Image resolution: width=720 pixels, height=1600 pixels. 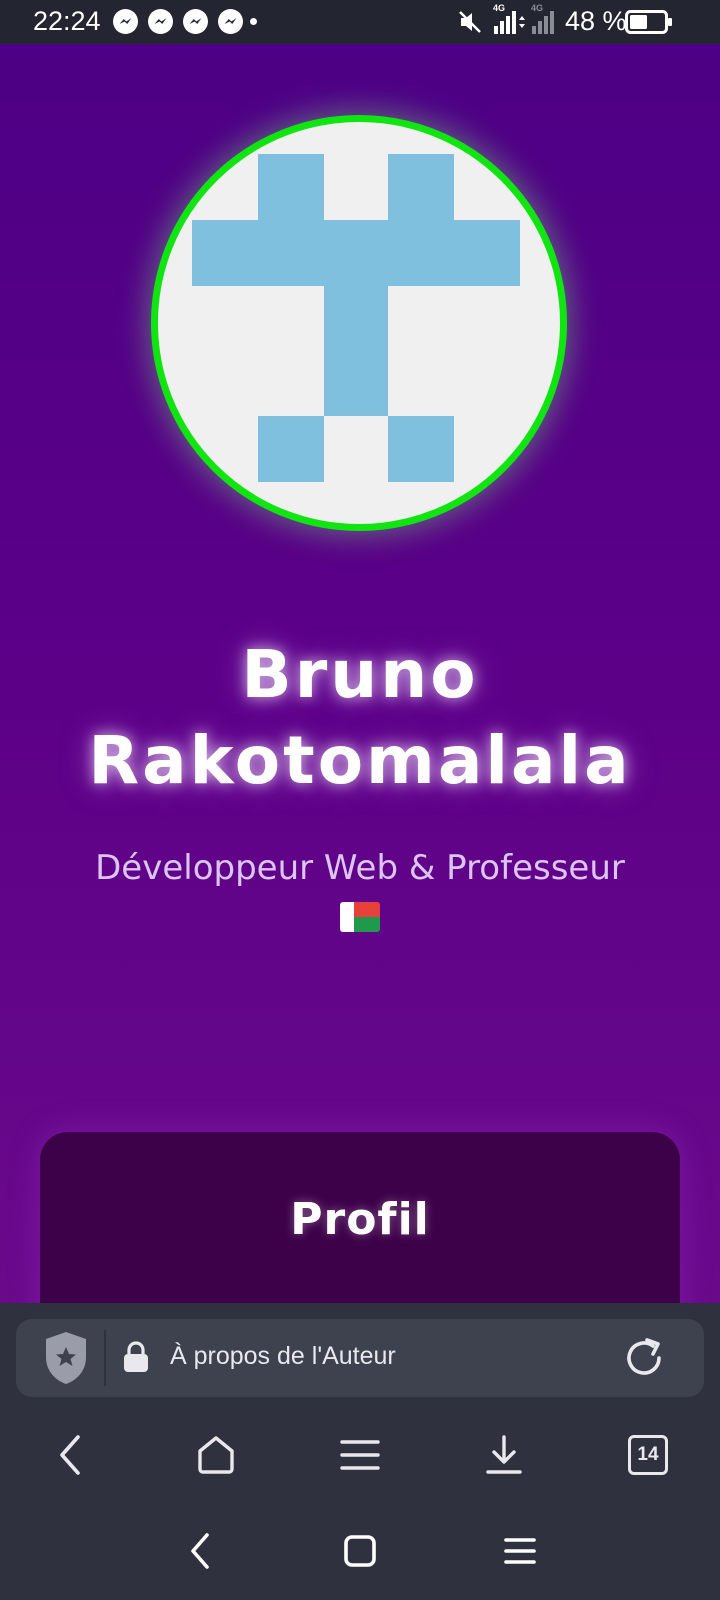 I want to click on download-icon, so click(x=504, y=1455).